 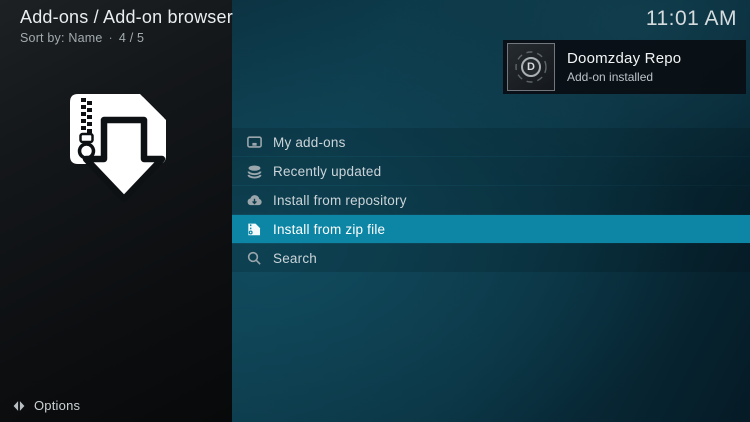 I want to click on options-button: Options, so click(x=46, y=405).